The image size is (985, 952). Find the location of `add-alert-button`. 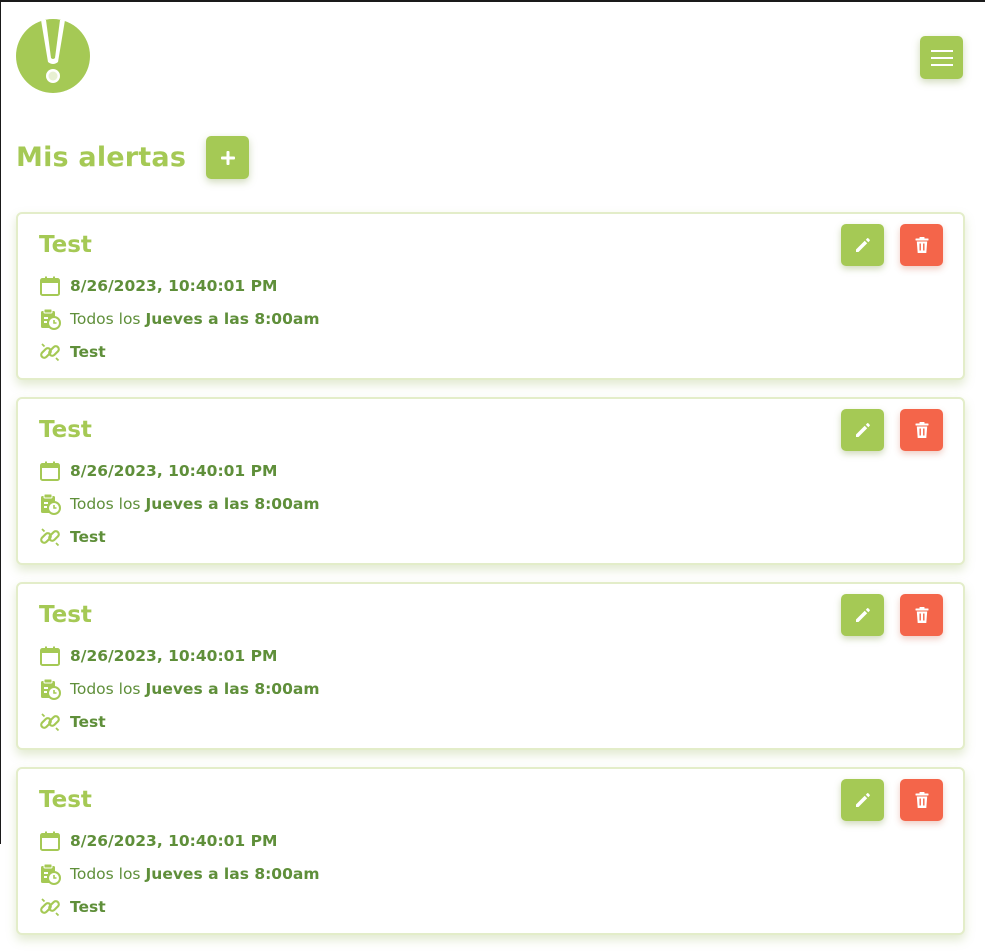

add-alert-button is located at coordinates (228, 157).